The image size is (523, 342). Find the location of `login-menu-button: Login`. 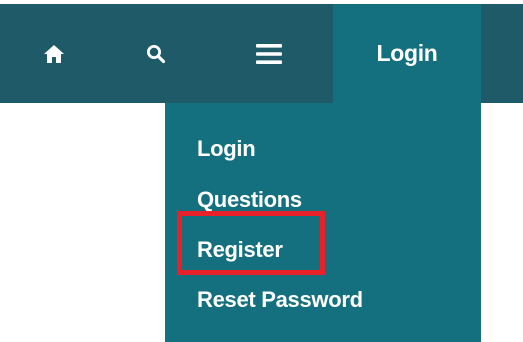

login-menu-button: Login is located at coordinates (407, 53).